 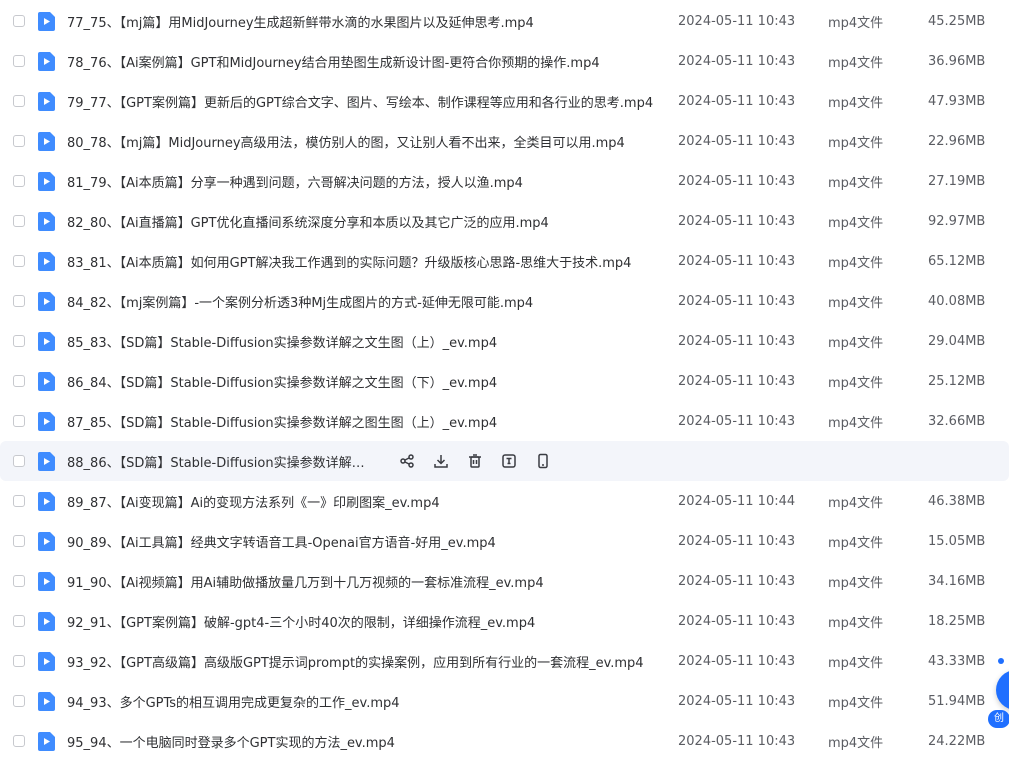 I want to click on phone-icon, so click(x=543, y=461).